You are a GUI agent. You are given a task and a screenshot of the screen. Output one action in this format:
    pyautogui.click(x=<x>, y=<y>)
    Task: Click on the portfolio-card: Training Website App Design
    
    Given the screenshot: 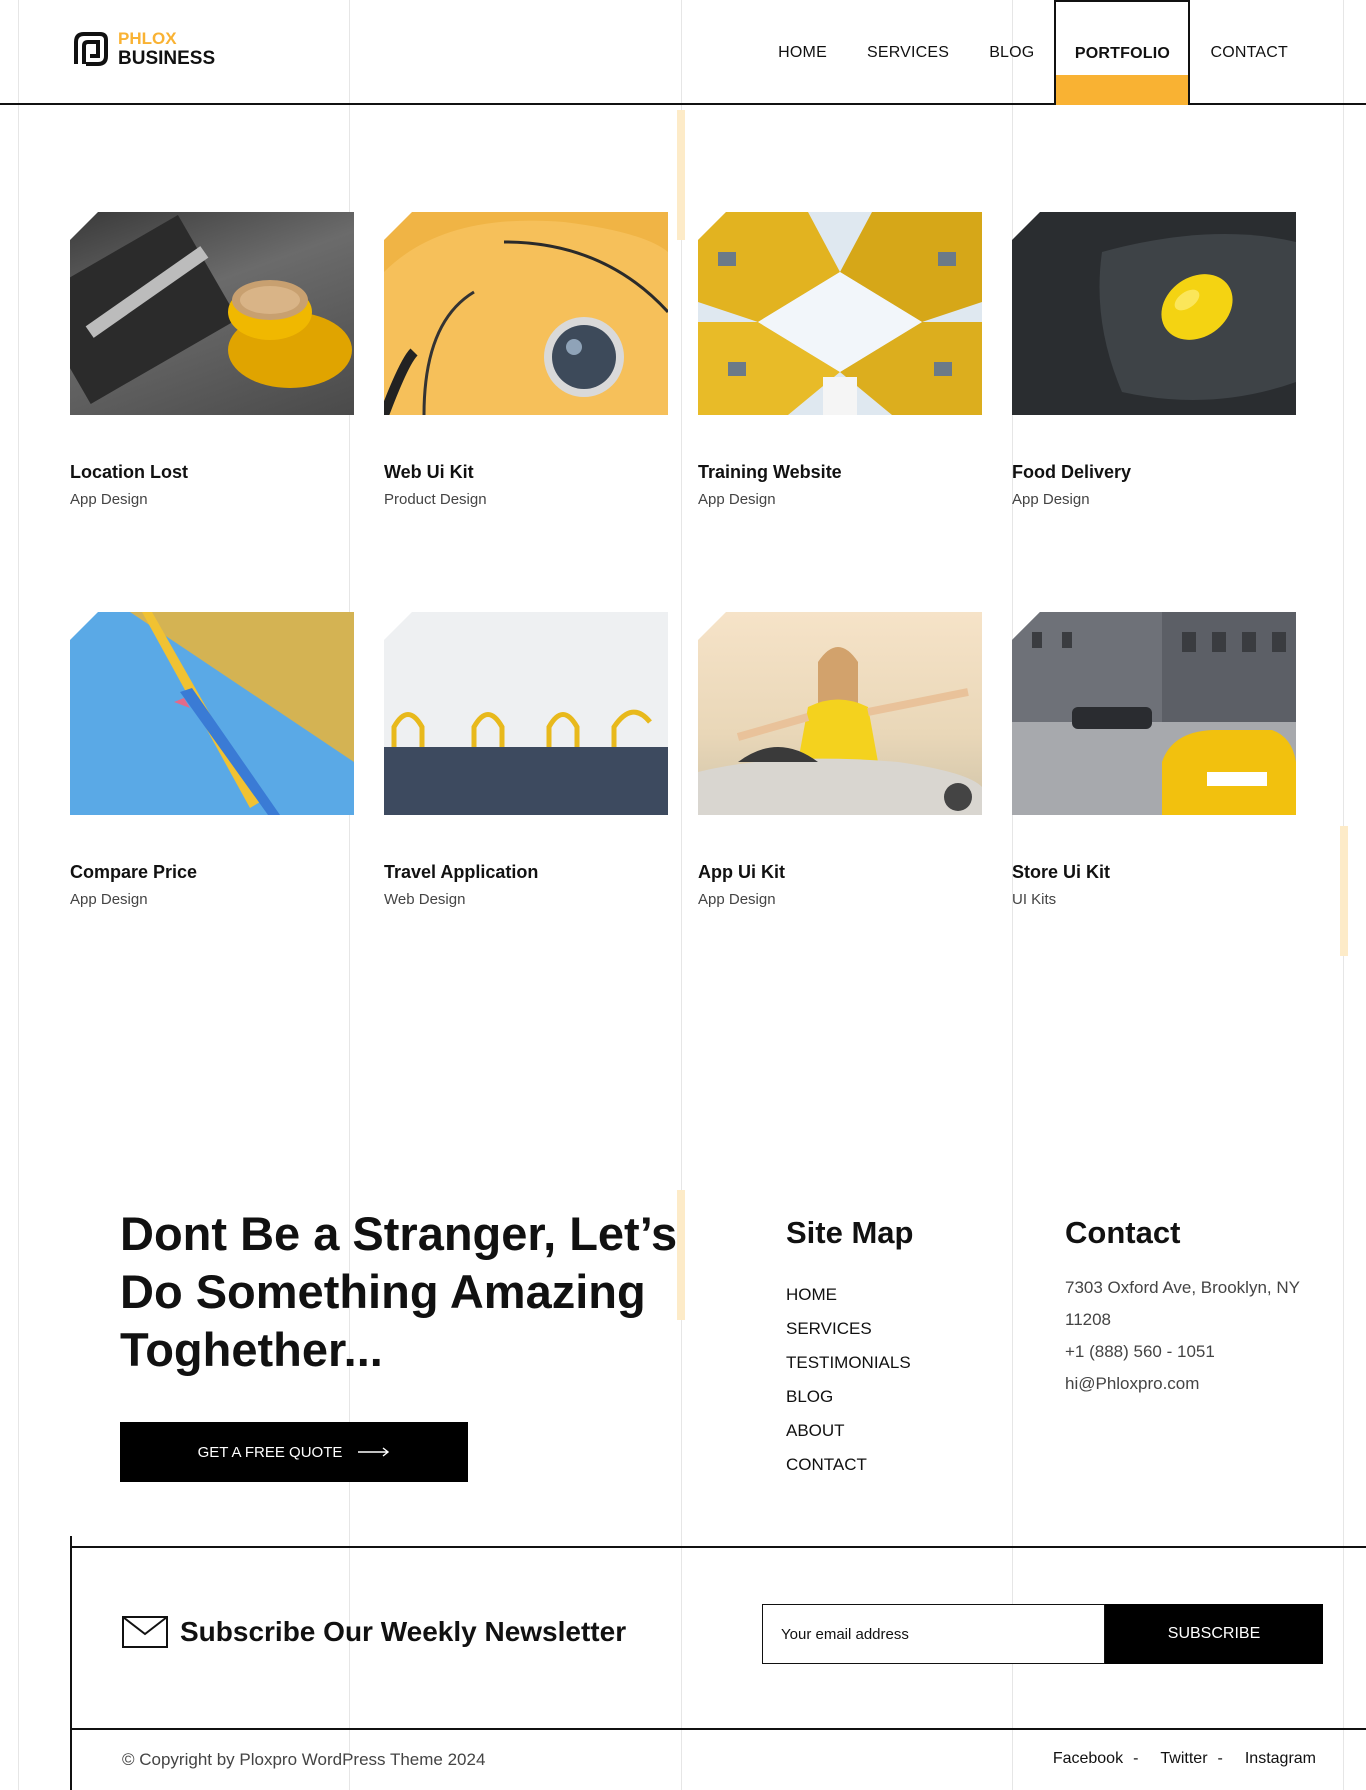 What is the action you would take?
    pyautogui.click(x=840, y=360)
    